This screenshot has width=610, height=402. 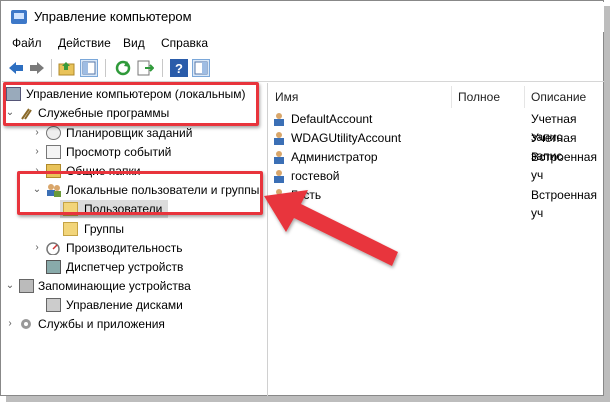 I want to click on tree-item-performance: › Производительность, so click(x=134, y=248).